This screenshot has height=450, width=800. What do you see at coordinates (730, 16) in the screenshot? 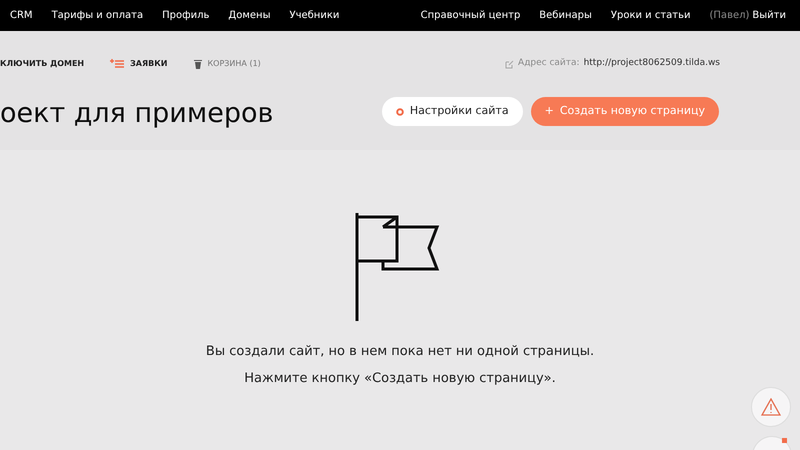
I see `user-name: (Павел)` at bounding box center [730, 16].